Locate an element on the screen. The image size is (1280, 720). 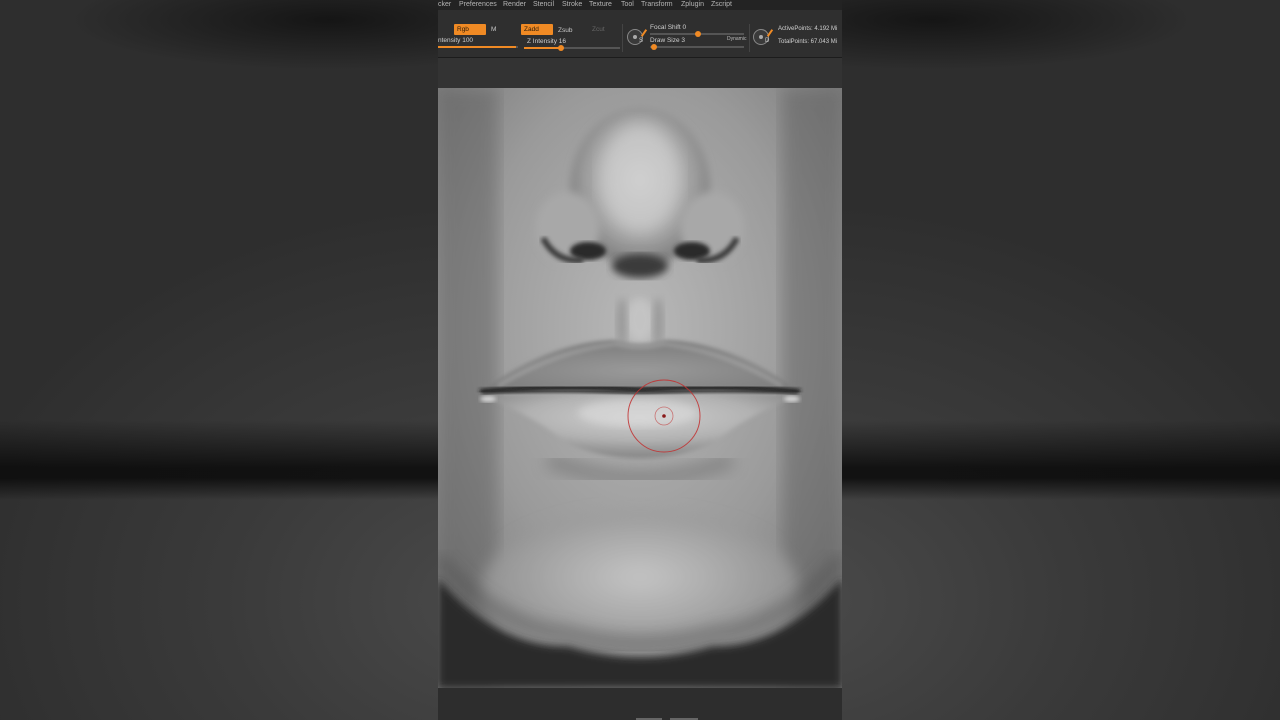
draw-size-knob is located at coordinates (654, 47).